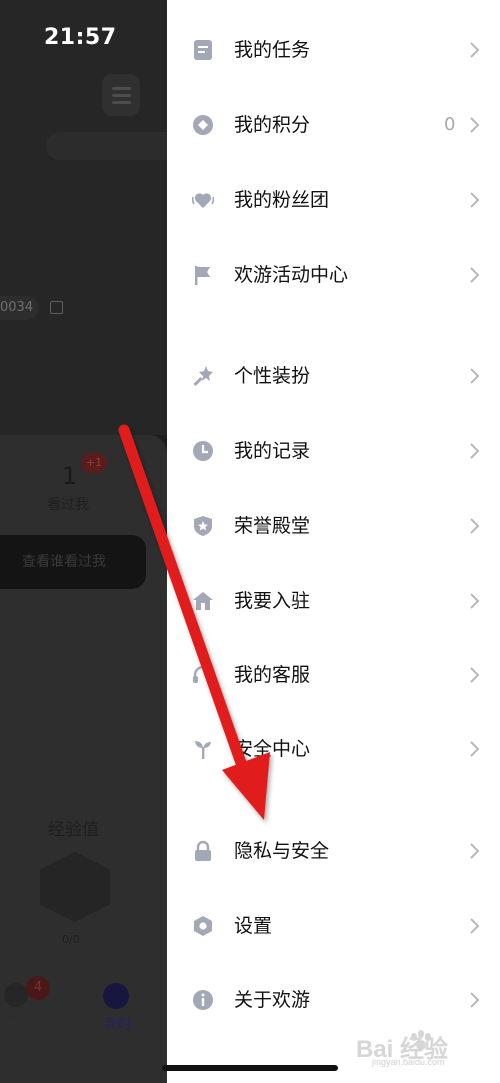 Image resolution: width=500 pixels, height=1083 pixels. I want to click on watermark-subtext: jingyan.baidu.com, so click(408, 1062).